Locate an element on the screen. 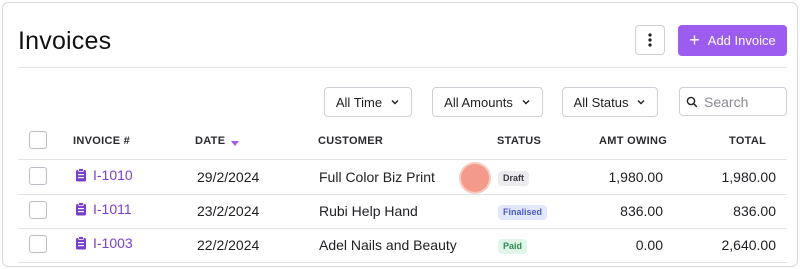 The image size is (800, 269). invoice-link: I-1010 is located at coordinates (104, 175).